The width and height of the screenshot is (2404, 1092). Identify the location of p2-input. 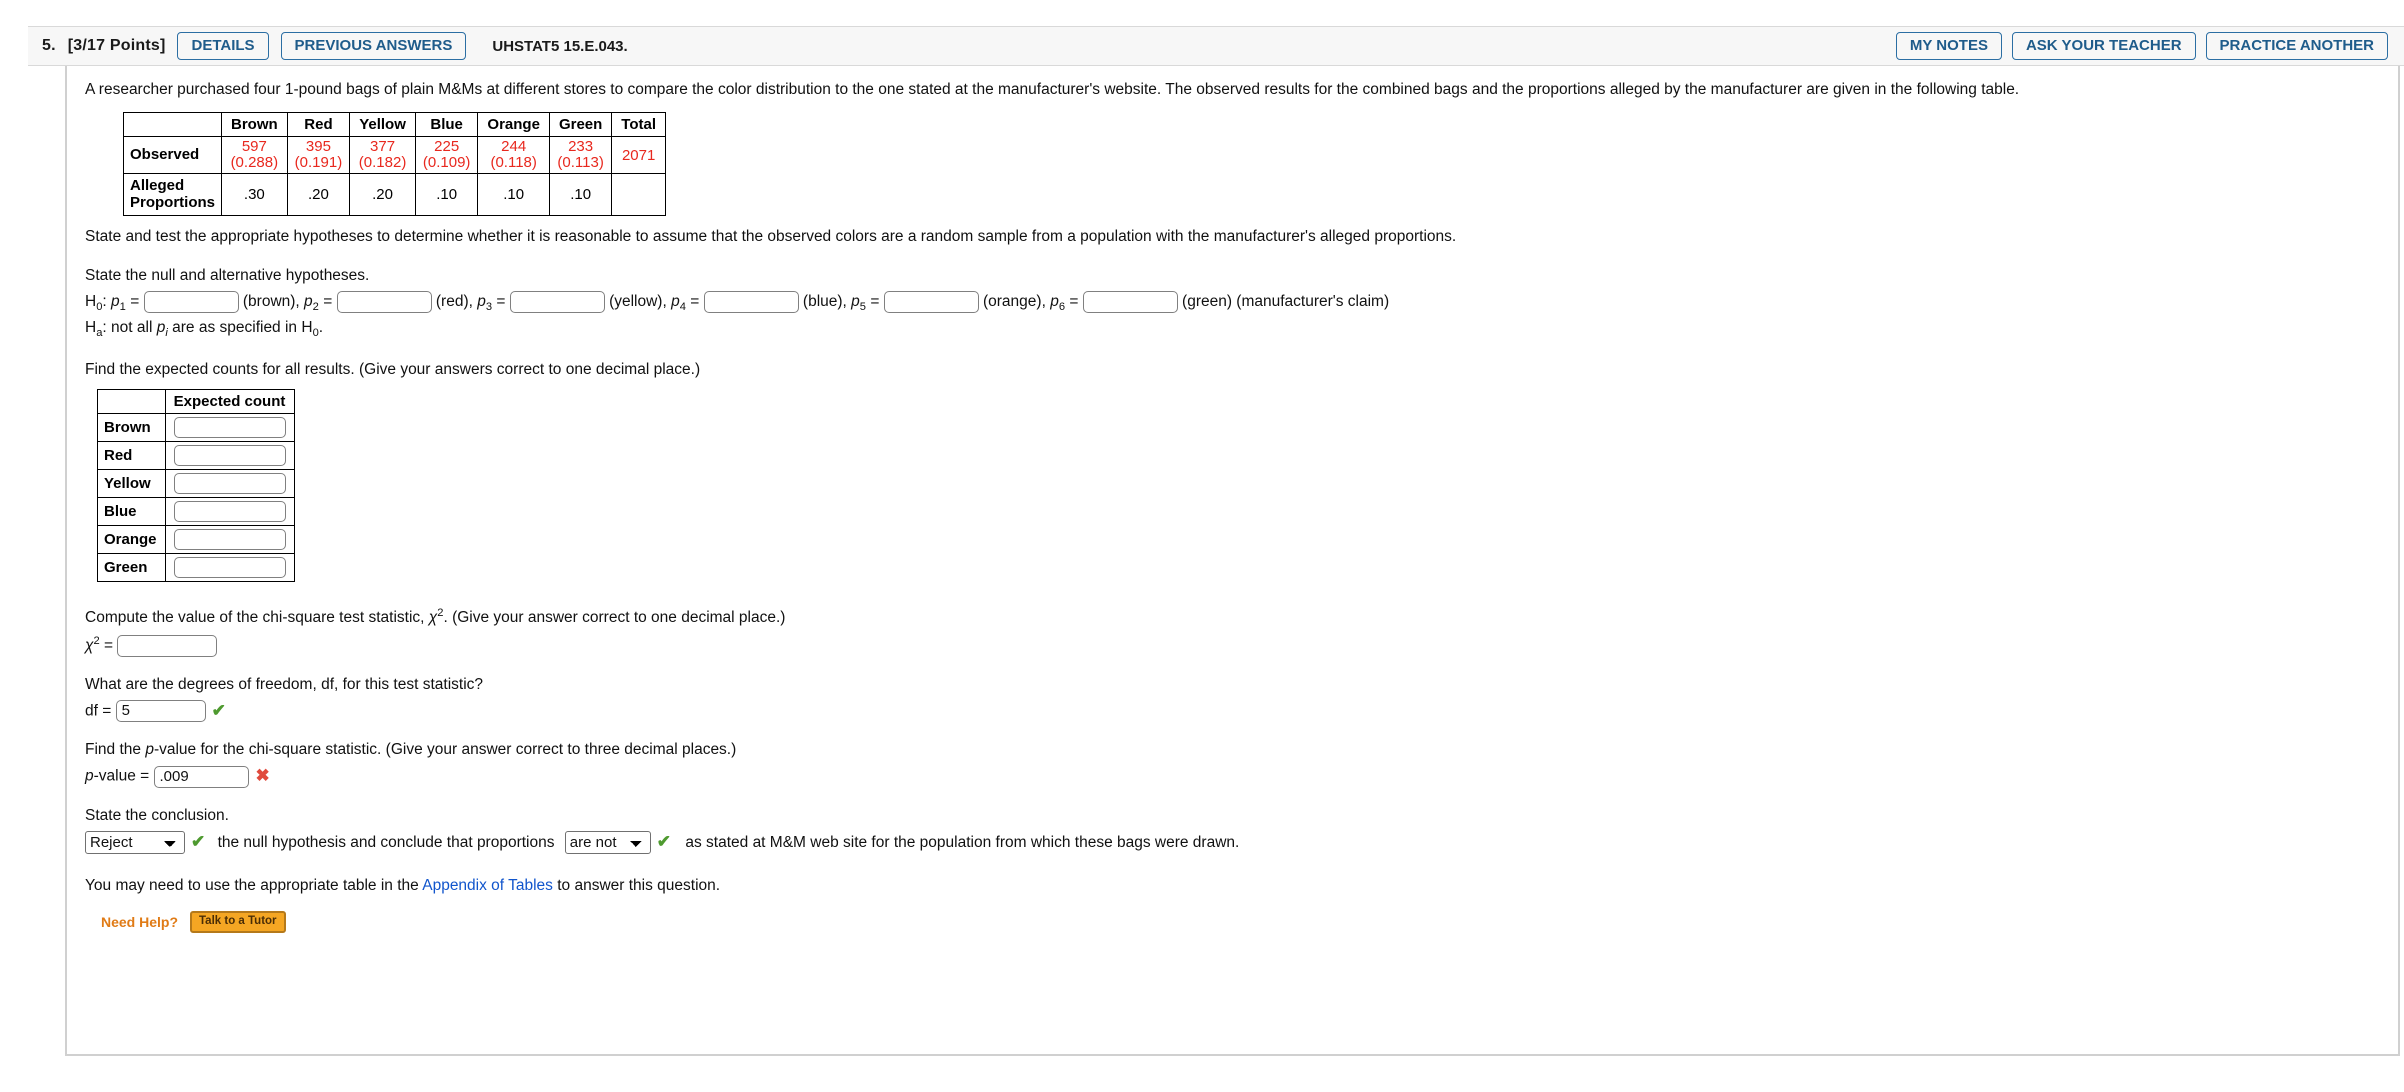
(384, 302).